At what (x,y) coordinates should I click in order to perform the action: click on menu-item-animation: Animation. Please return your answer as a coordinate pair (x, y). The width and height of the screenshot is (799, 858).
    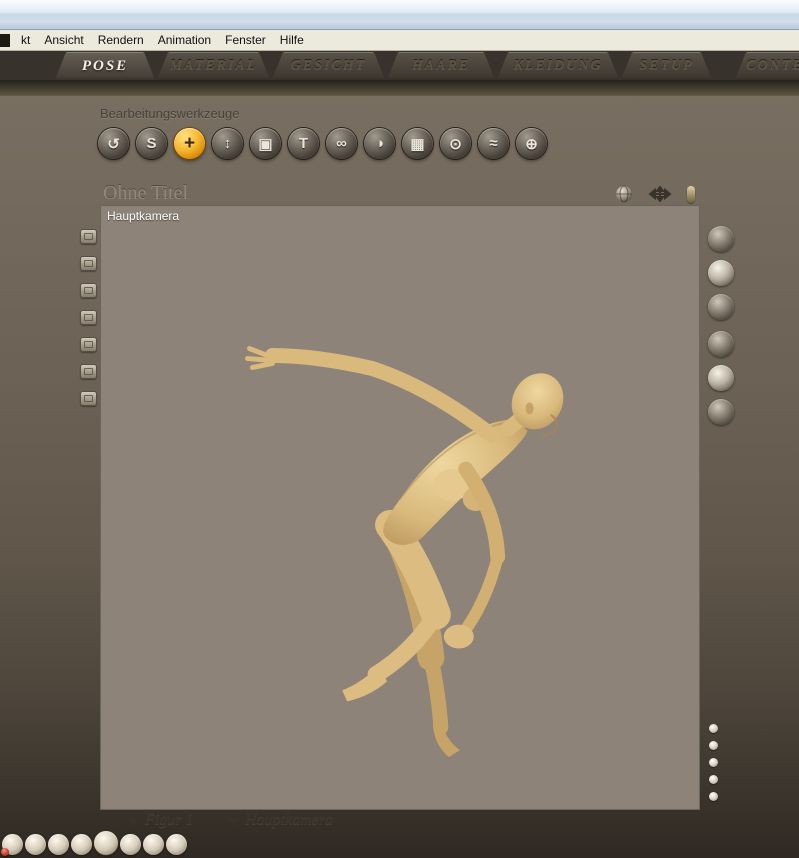
    Looking at the image, I should click on (184, 40).